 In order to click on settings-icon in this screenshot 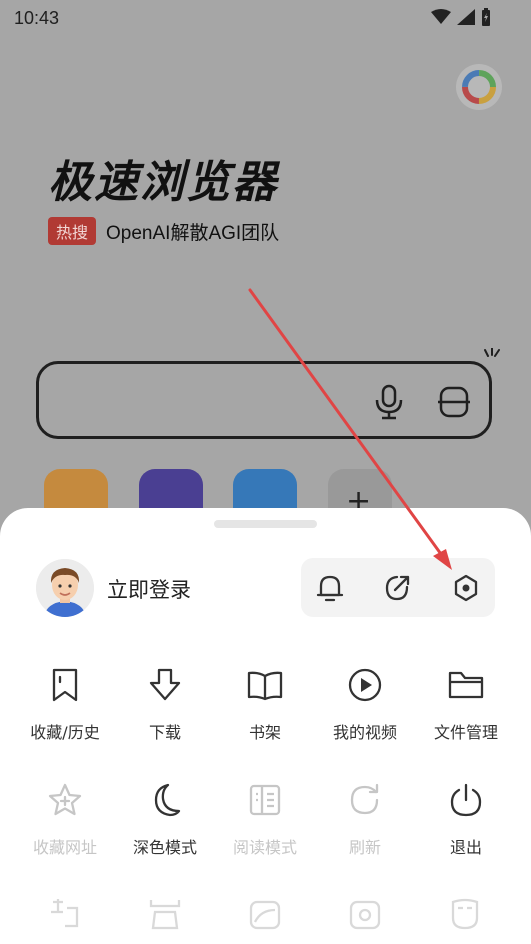, I will do `click(466, 588)`.